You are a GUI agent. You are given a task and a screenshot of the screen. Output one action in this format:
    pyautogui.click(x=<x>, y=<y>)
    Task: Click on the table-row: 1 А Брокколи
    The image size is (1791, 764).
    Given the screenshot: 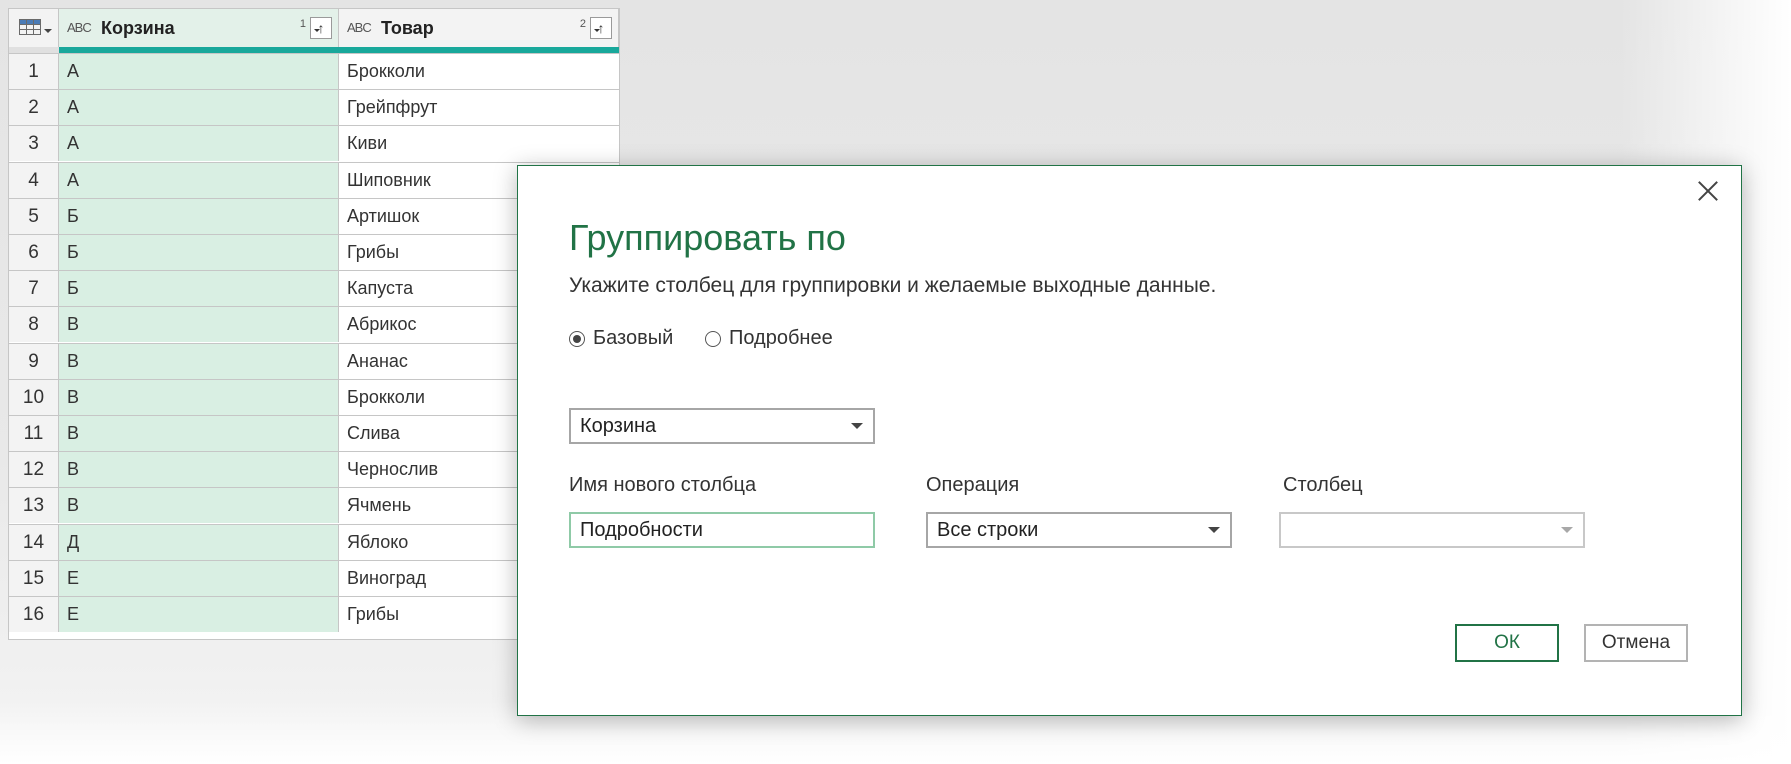 What is the action you would take?
    pyautogui.click(x=314, y=71)
    